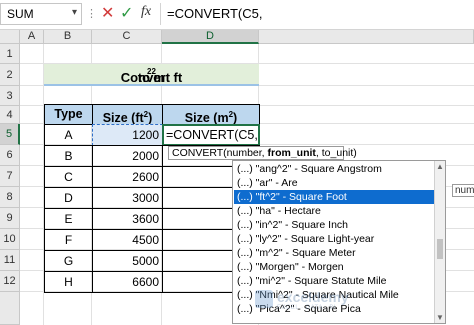 Image resolution: width=474 pixels, height=325 pixels. What do you see at coordinates (68, 240) in the screenshot?
I see `table-cell-type: F` at bounding box center [68, 240].